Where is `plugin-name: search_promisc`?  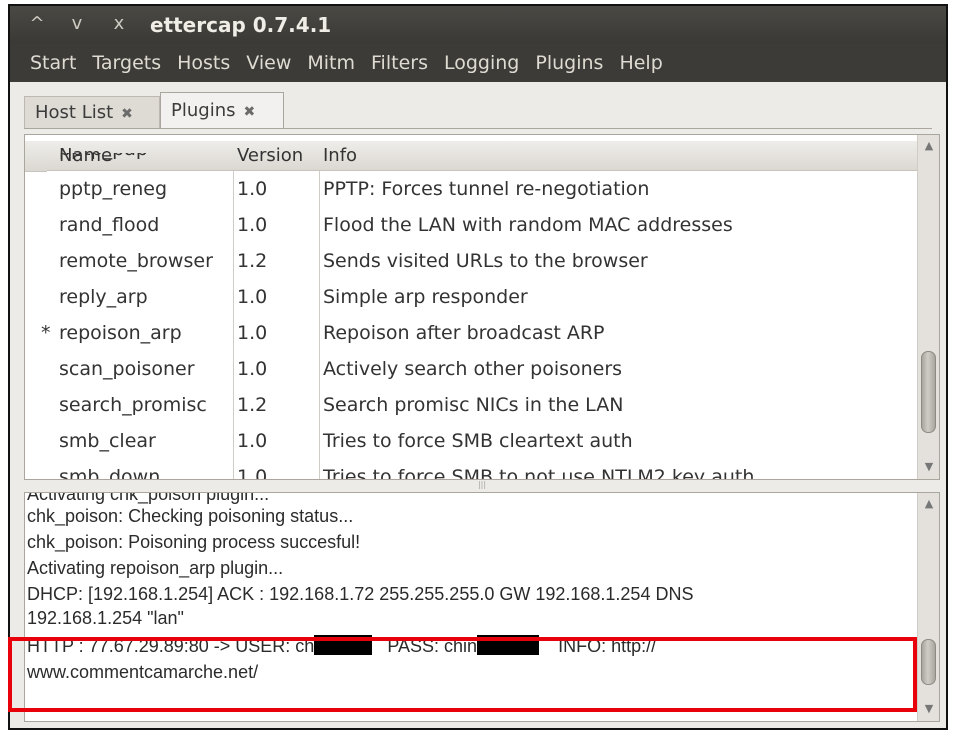 plugin-name: search_promisc is located at coordinates (133, 405).